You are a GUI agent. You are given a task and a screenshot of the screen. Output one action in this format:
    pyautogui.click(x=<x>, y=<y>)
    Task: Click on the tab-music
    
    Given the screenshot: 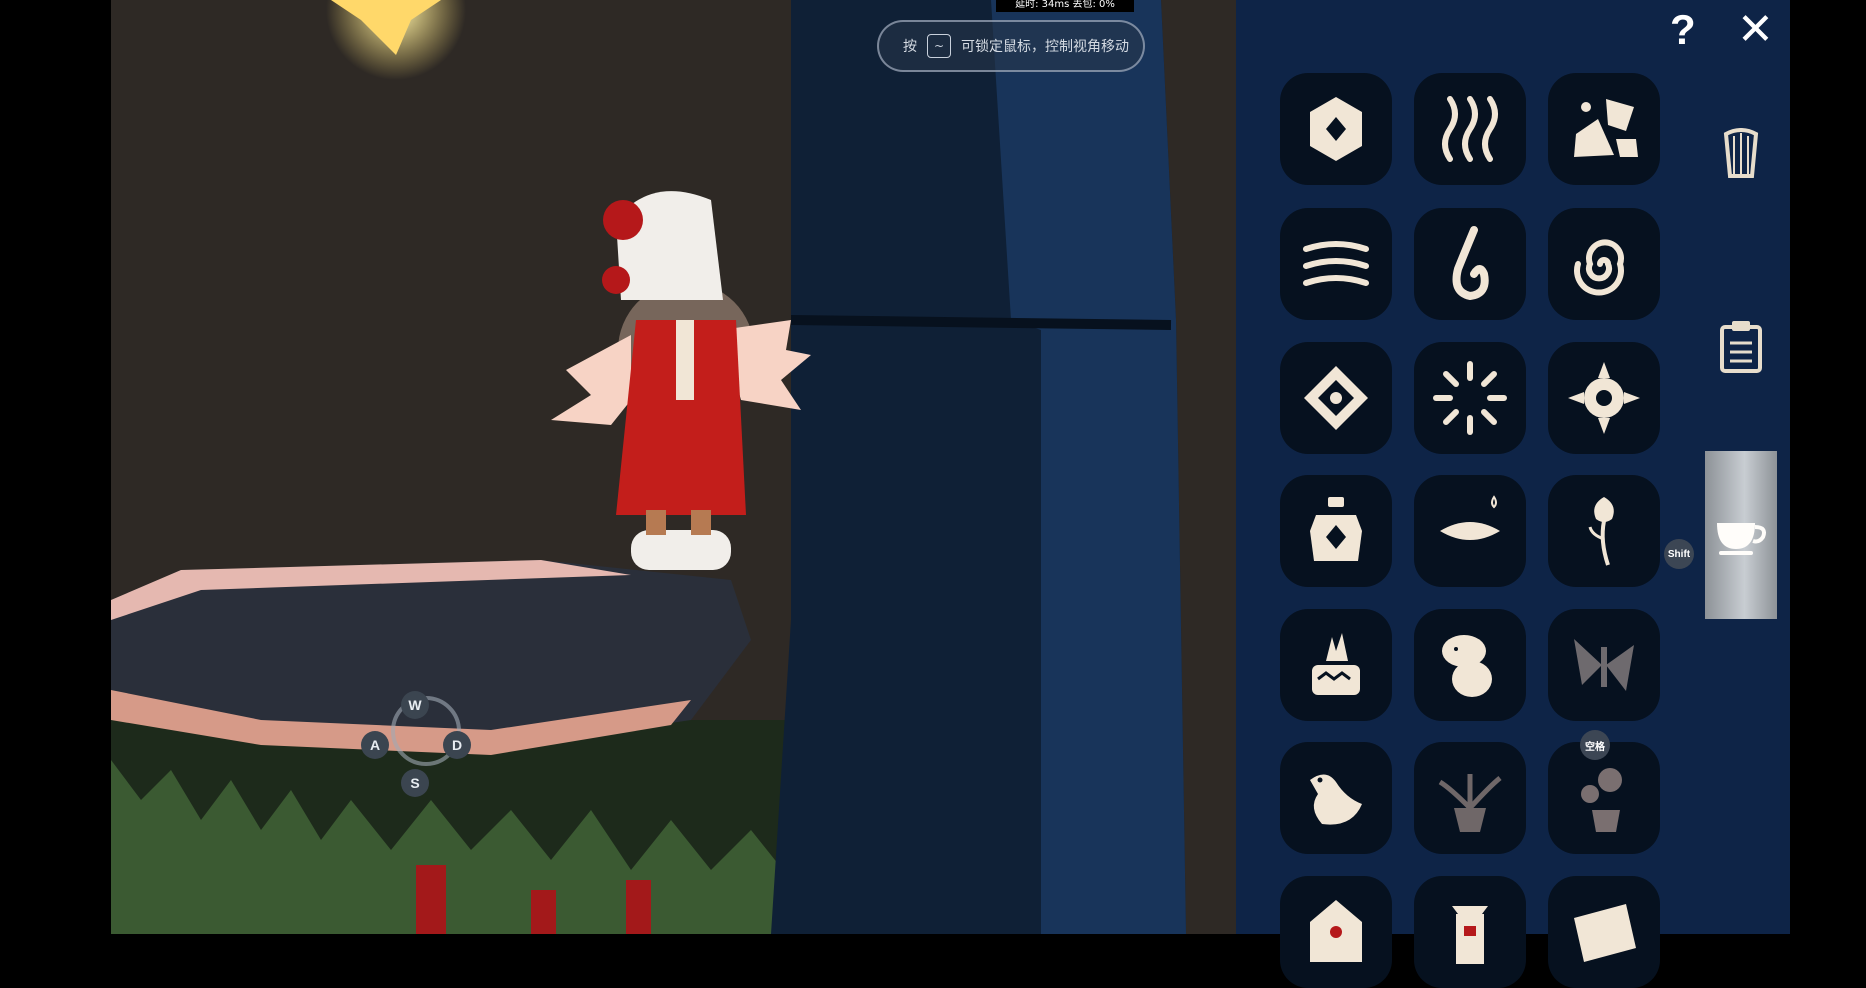 What is the action you would take?
    pyautogui.click(x=1741, y=155)
    